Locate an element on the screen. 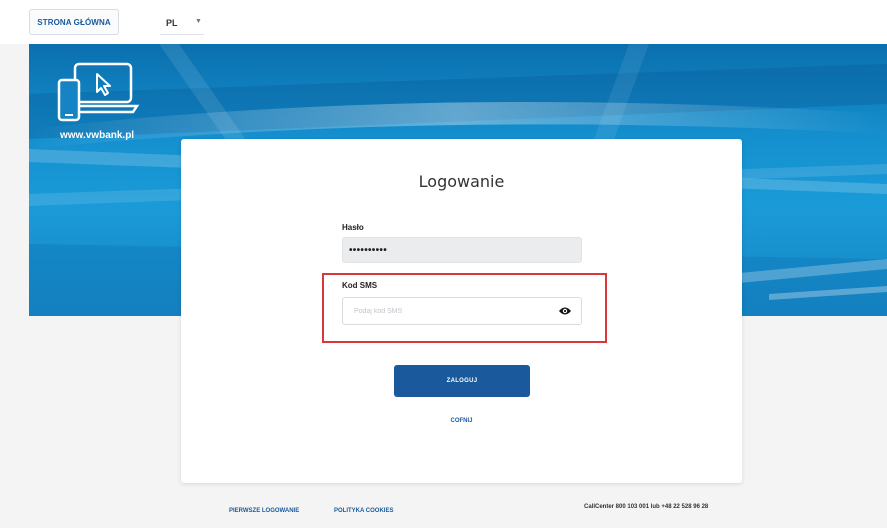 This screenshot has height=528, width=887. eye-icon is located at coordinates (565, 311).